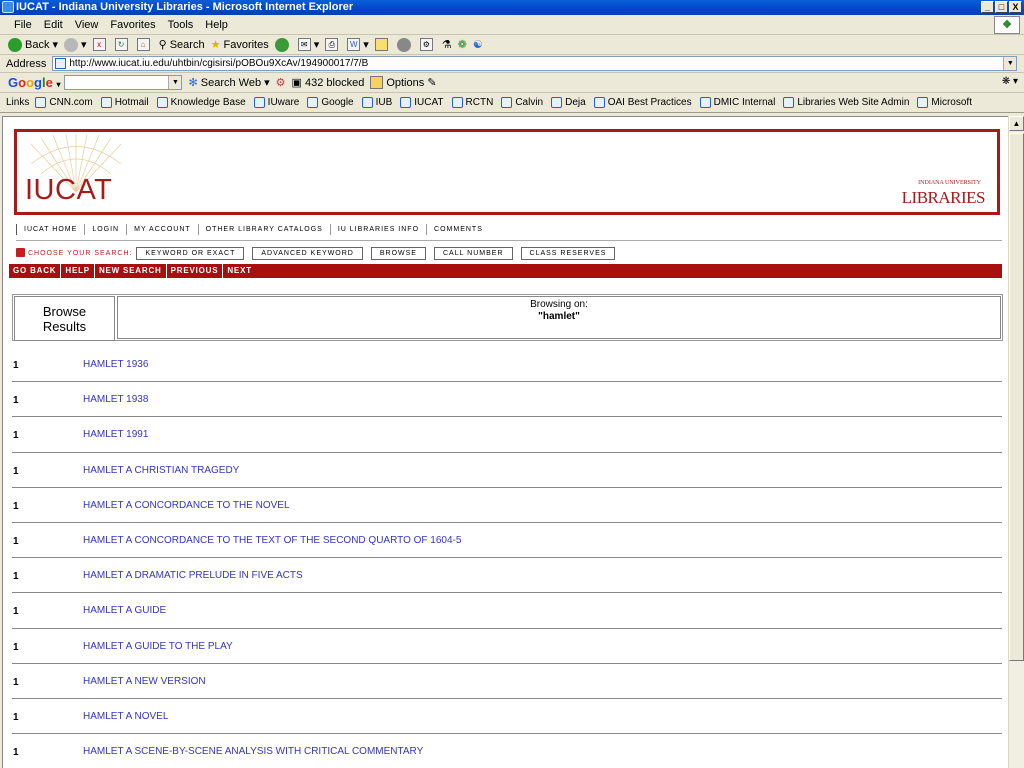 The image size is (1024, 768). Describe the element at coordinates (398, 253) in the screenshot. I see `browse-button: BROWSE` at that location.